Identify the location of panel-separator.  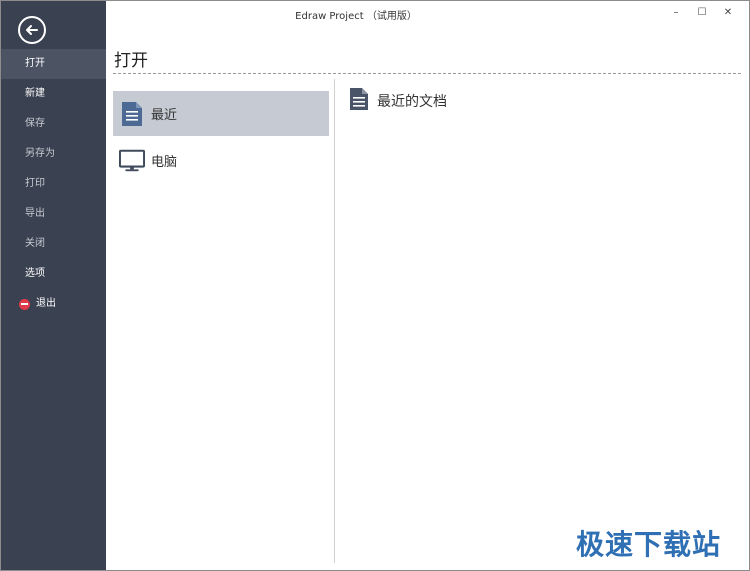
(334, 321).